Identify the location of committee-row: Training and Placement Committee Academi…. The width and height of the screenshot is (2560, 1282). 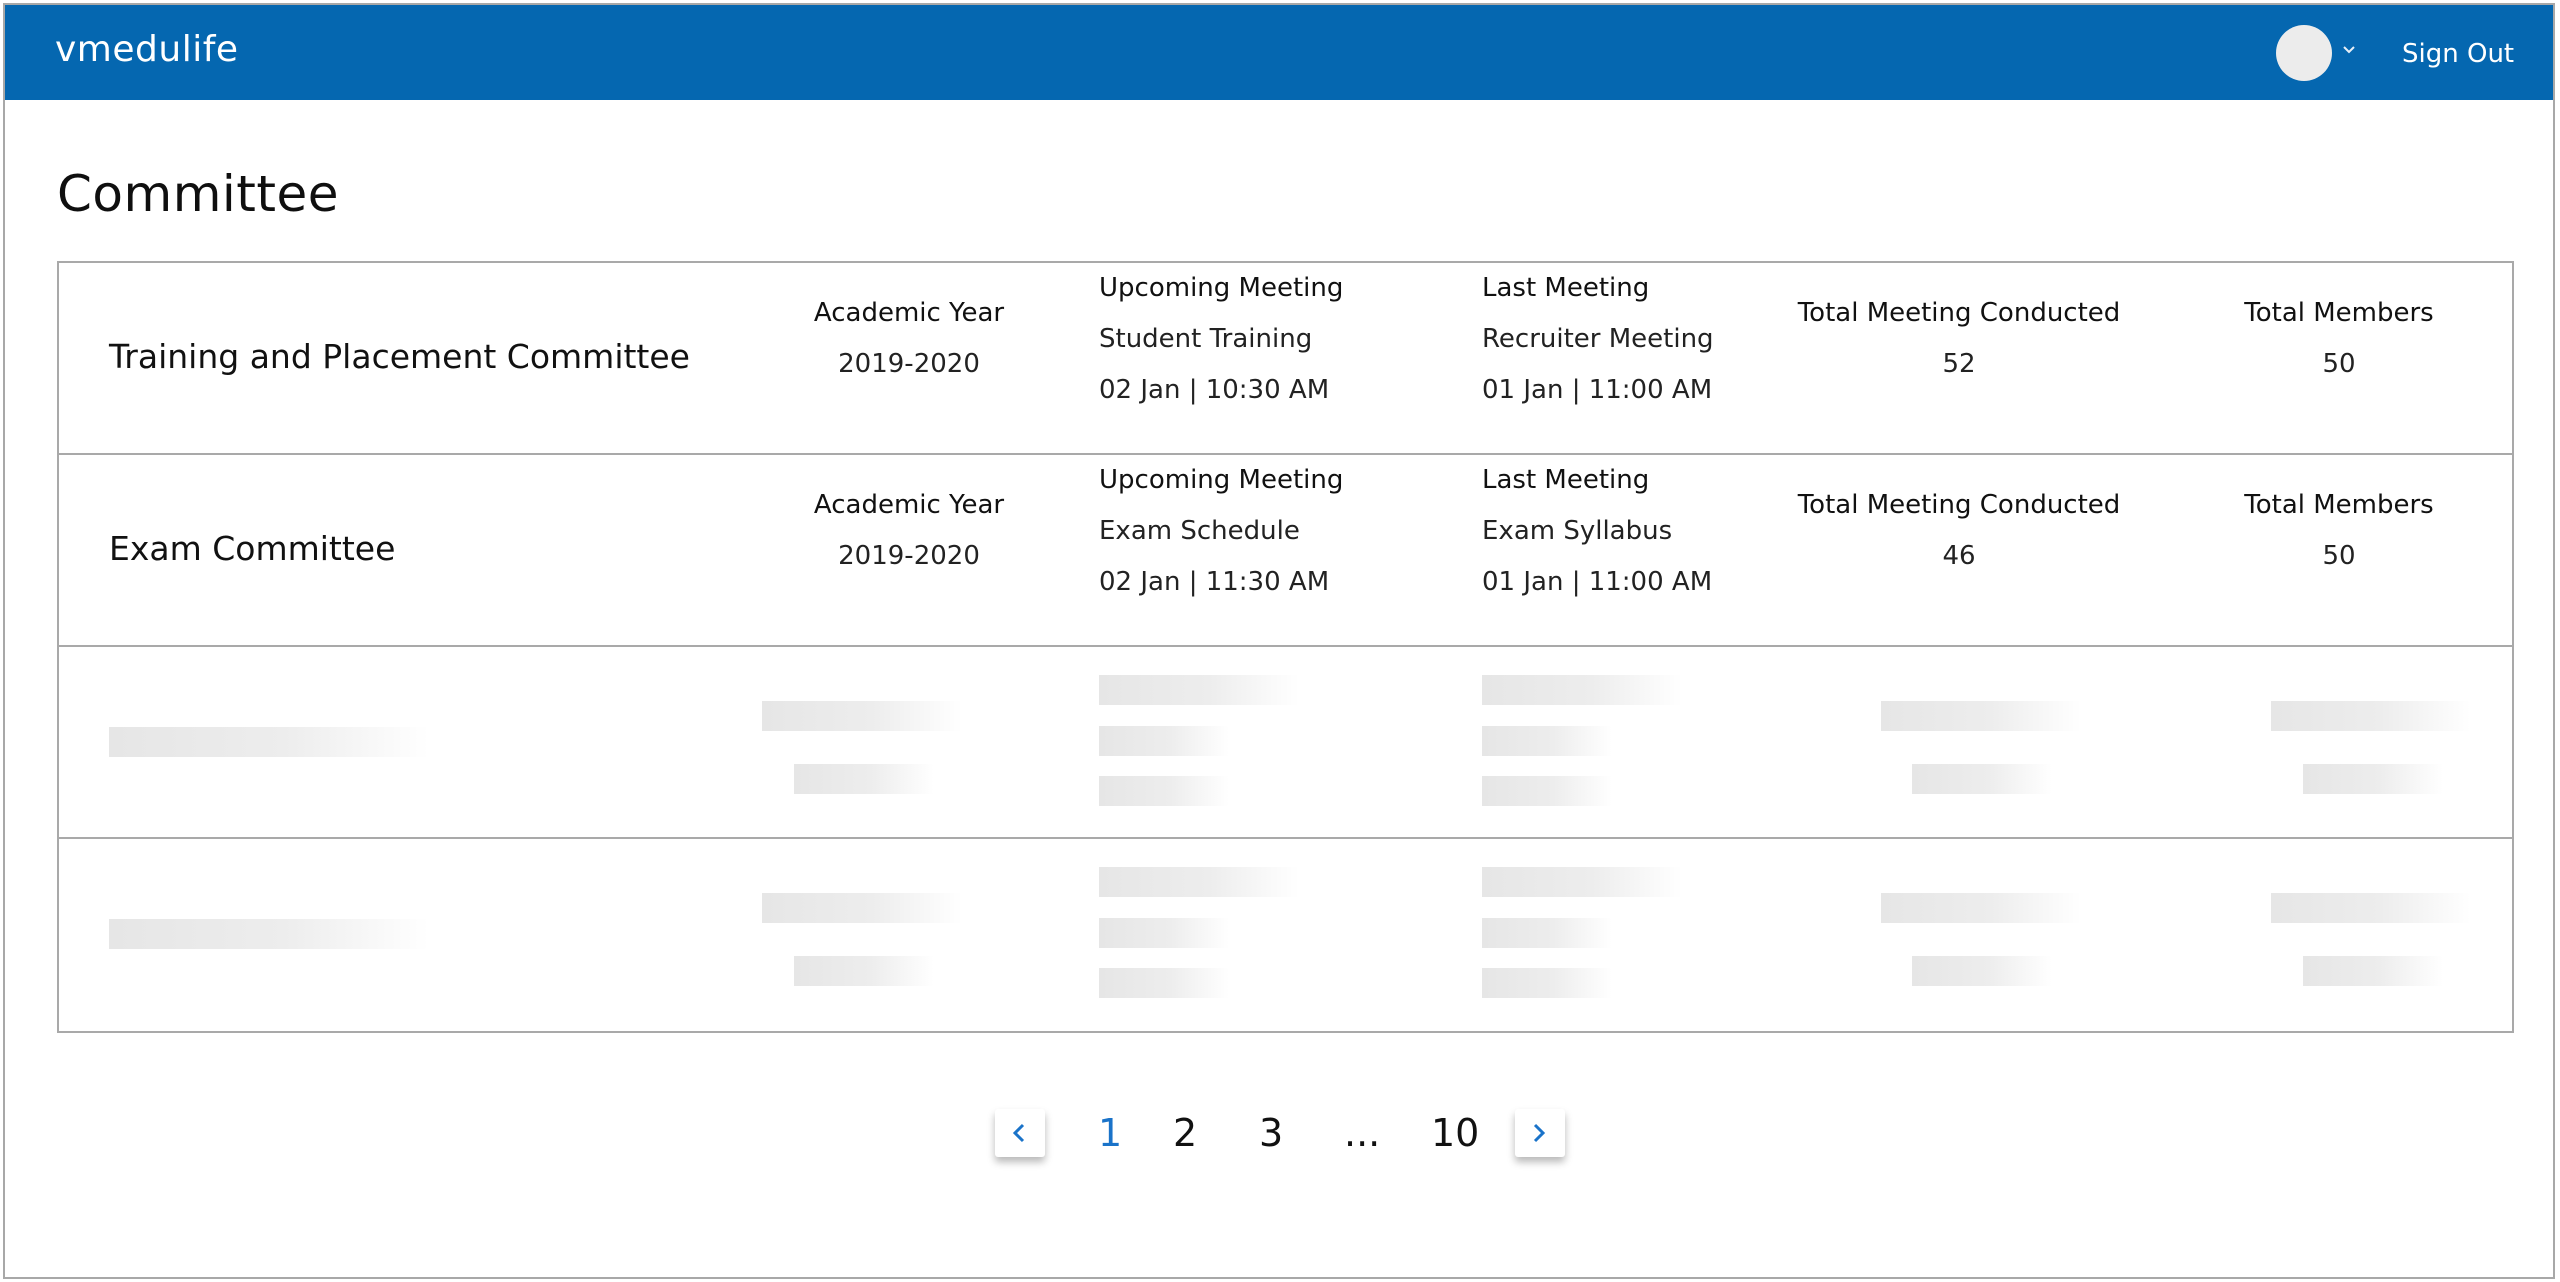
(1285, 359).